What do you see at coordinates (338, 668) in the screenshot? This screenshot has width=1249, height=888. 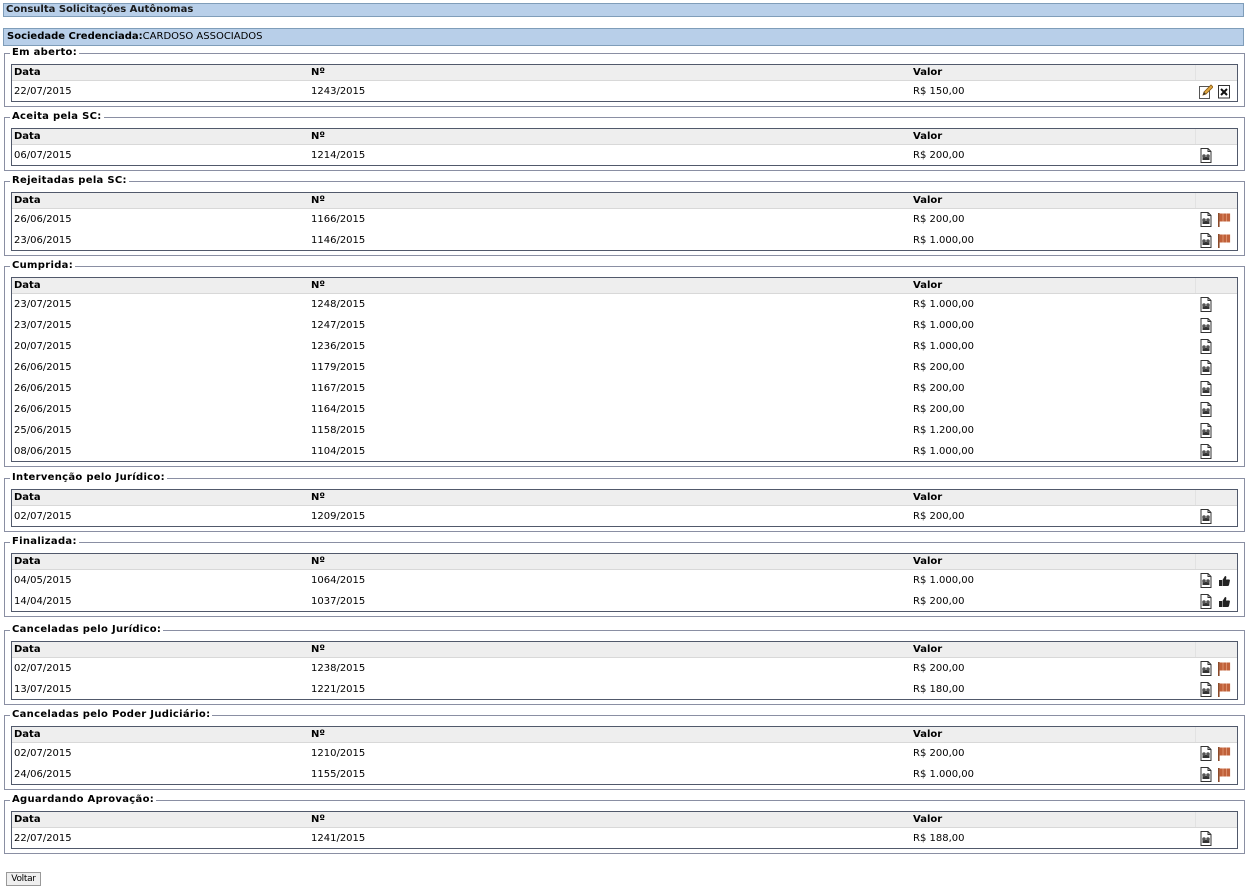 I see `cell-numero: 1238/2015` at bounding box center [338, 668].